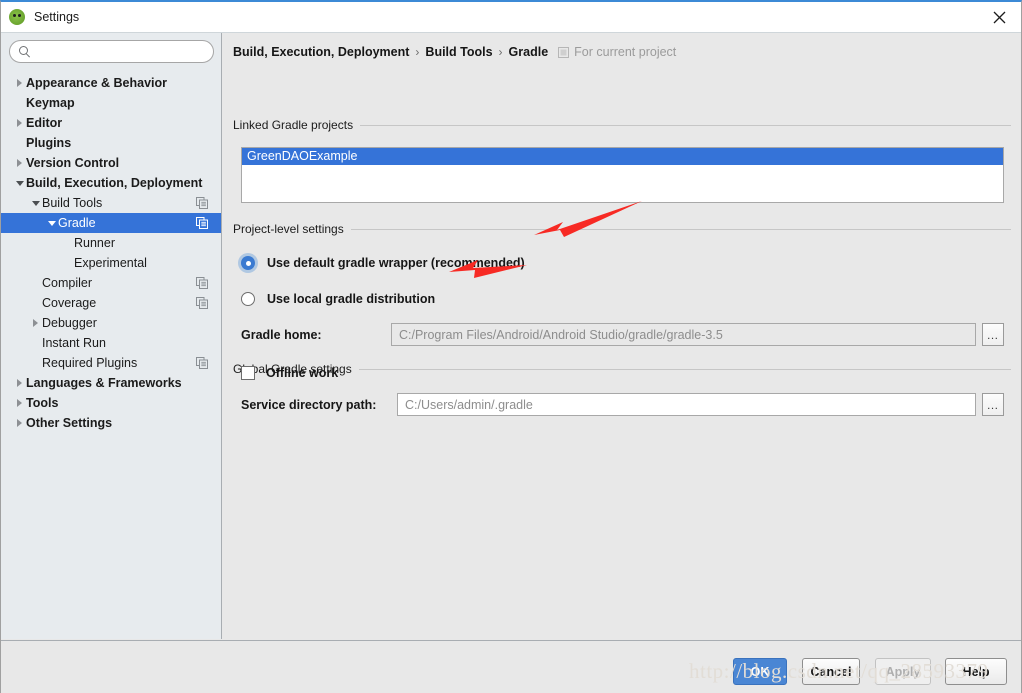 The image size is (1022, 693). What do you see at coordinates (622, 175) in the screenshot?
I see `linked-projects-list: GreenDAOExample` at bounding box center [622, 175].